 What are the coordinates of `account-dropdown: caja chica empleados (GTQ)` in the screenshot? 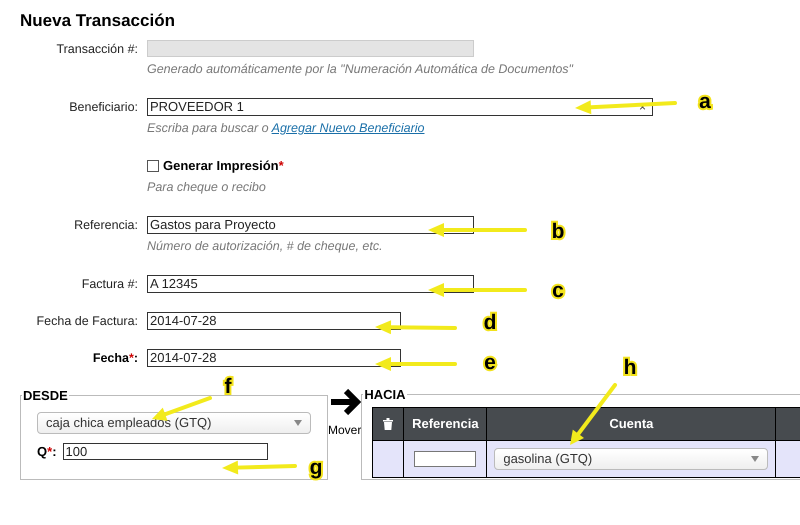 It's located at (174, 423).